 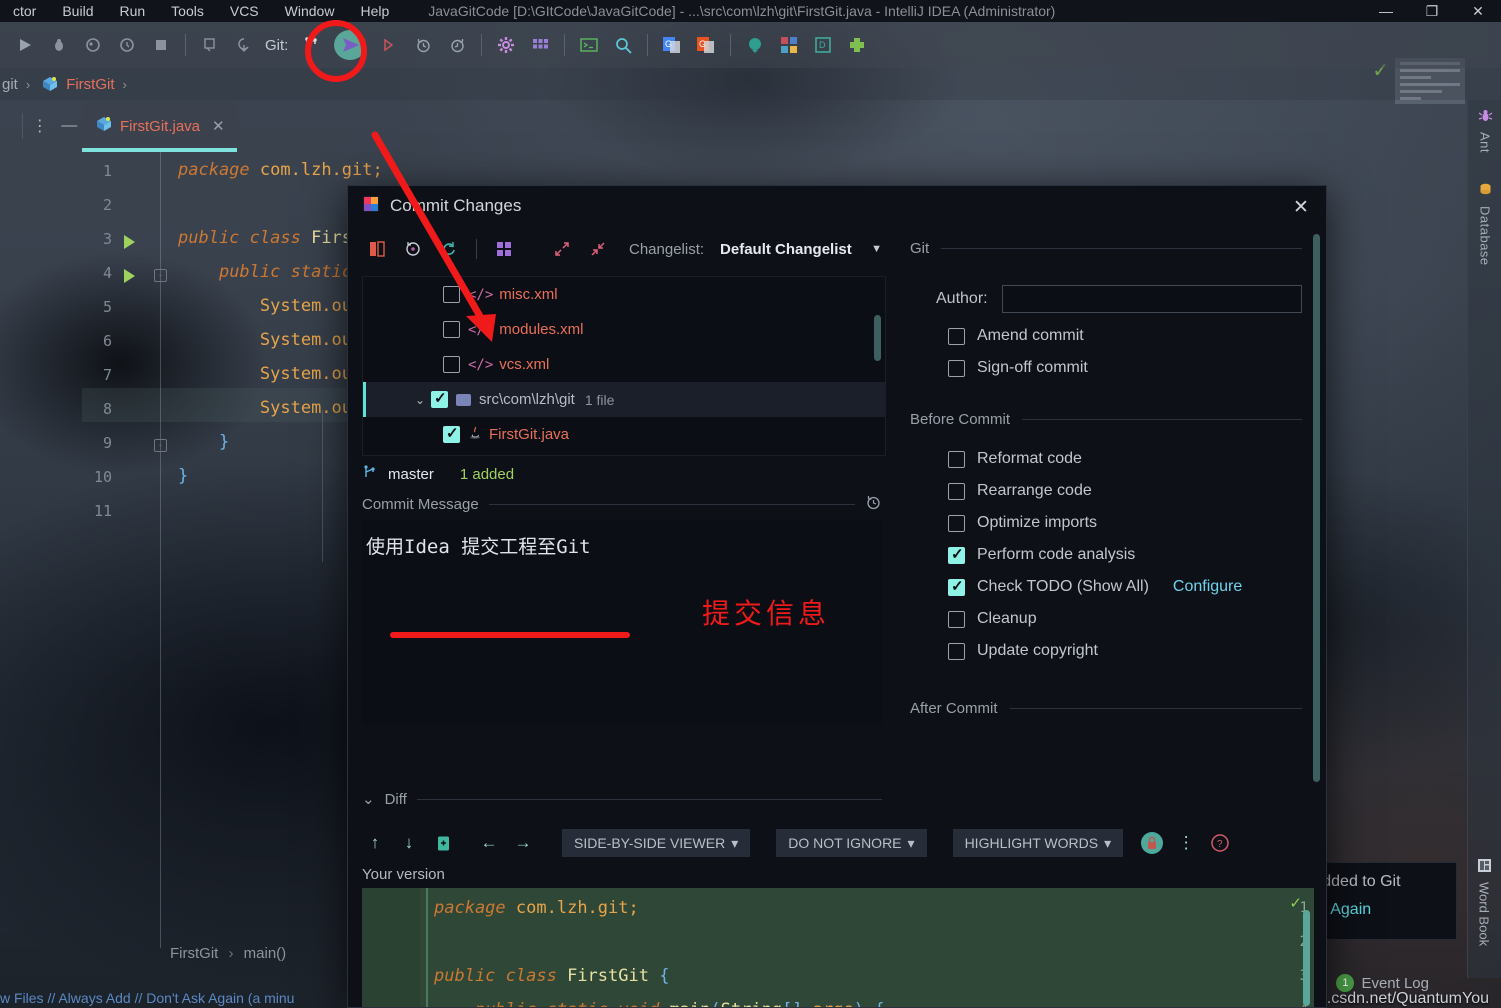 What do you see at coordinates (706, 45) in the screenshot?
I see `translate-icon: G` at bounding box center [706, 45].